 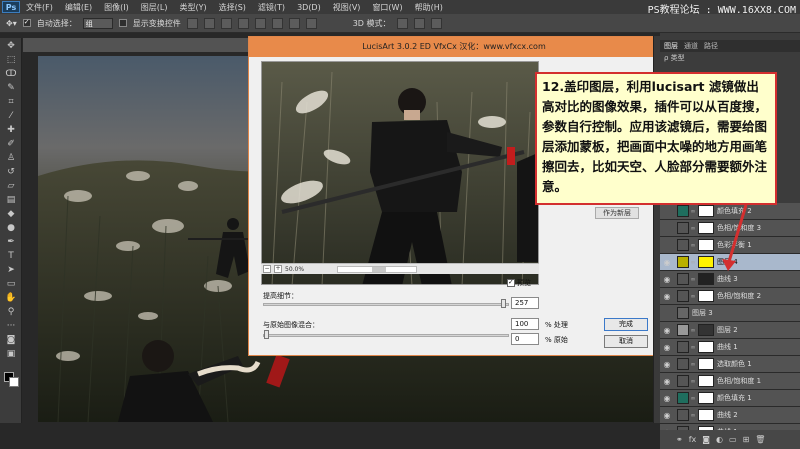 What do you see at coordinates (11, 298) in the screenshot?
I see `hand-tool-icon: ✋` at bounding box center [11, 298].